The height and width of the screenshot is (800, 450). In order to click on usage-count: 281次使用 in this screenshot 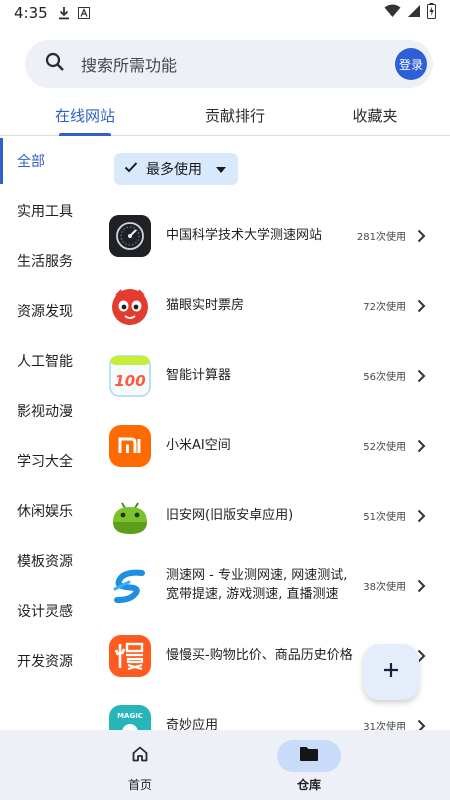, I will do `click(381, 237)`.